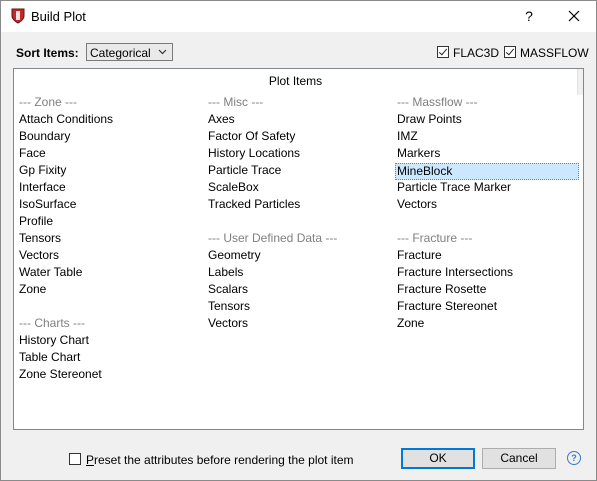 This screenshot has width=597, height=481. Describe the element at coordinates (574, 16) in the screenshot. I see `close-icon` at that location.